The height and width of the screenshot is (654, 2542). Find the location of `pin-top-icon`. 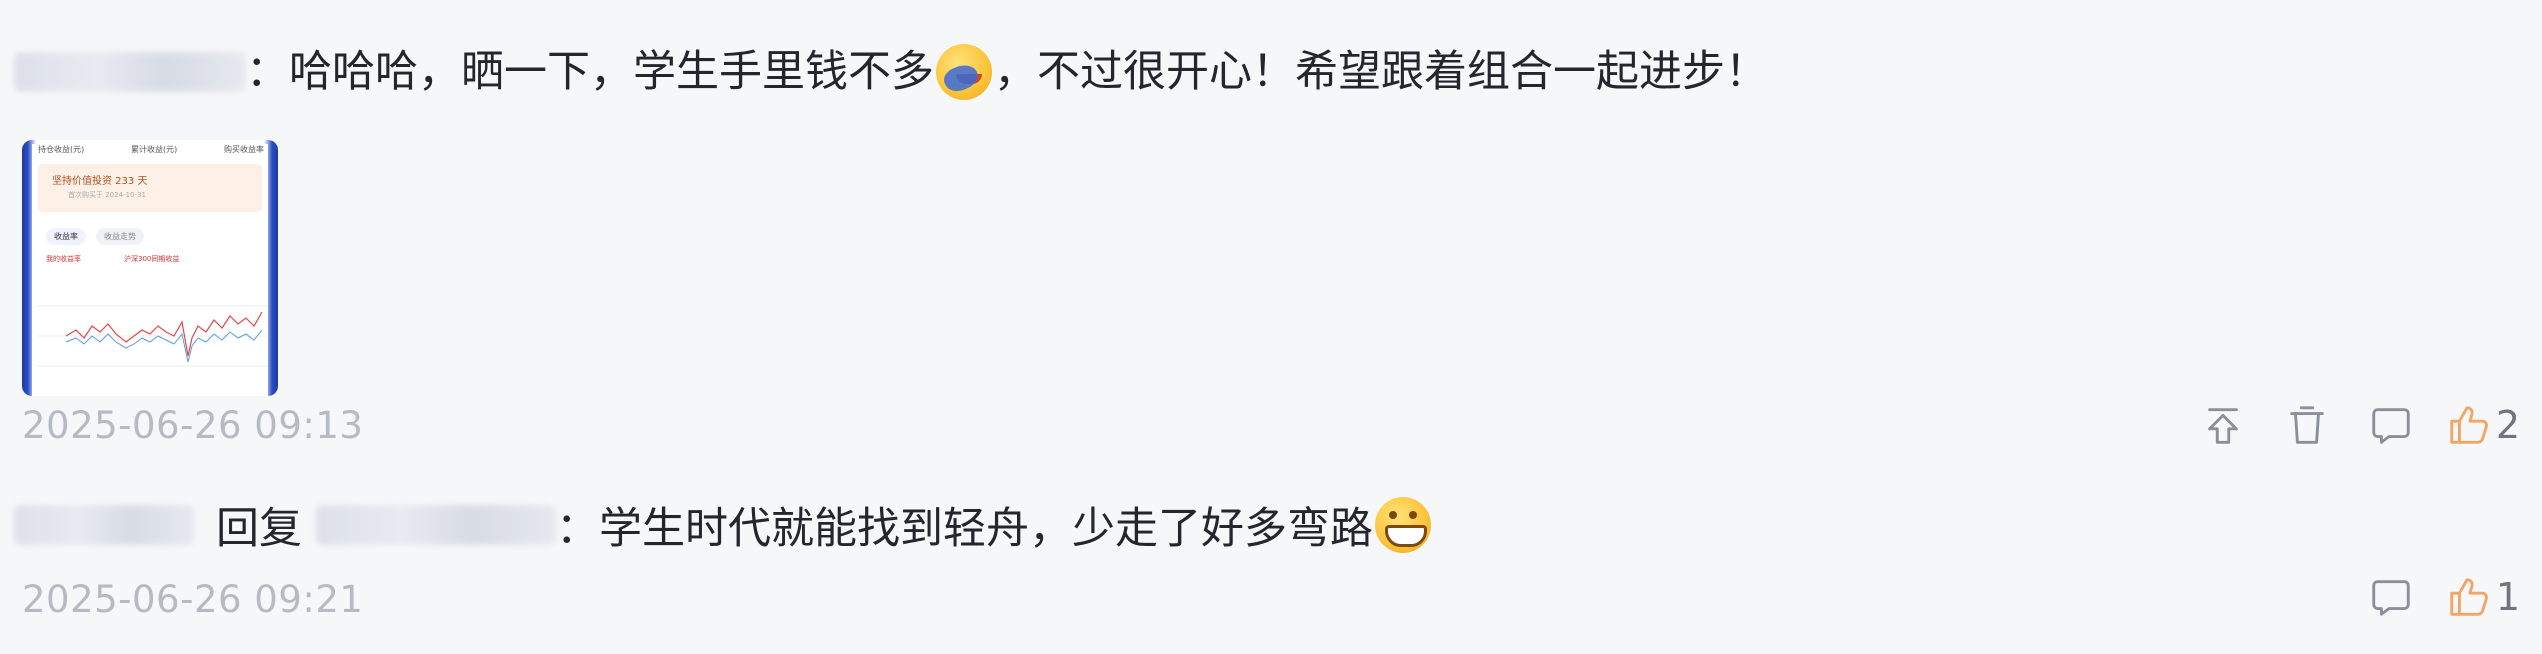

pin-top-icon is located at coordinates (2223, 425).